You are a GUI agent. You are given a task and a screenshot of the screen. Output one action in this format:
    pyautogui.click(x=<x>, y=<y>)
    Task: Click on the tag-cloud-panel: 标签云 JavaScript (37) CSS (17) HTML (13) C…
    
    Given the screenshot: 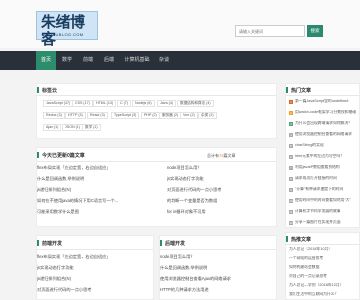 What is the action you would take?
    pyautogui.click(x=156, y=111)
    